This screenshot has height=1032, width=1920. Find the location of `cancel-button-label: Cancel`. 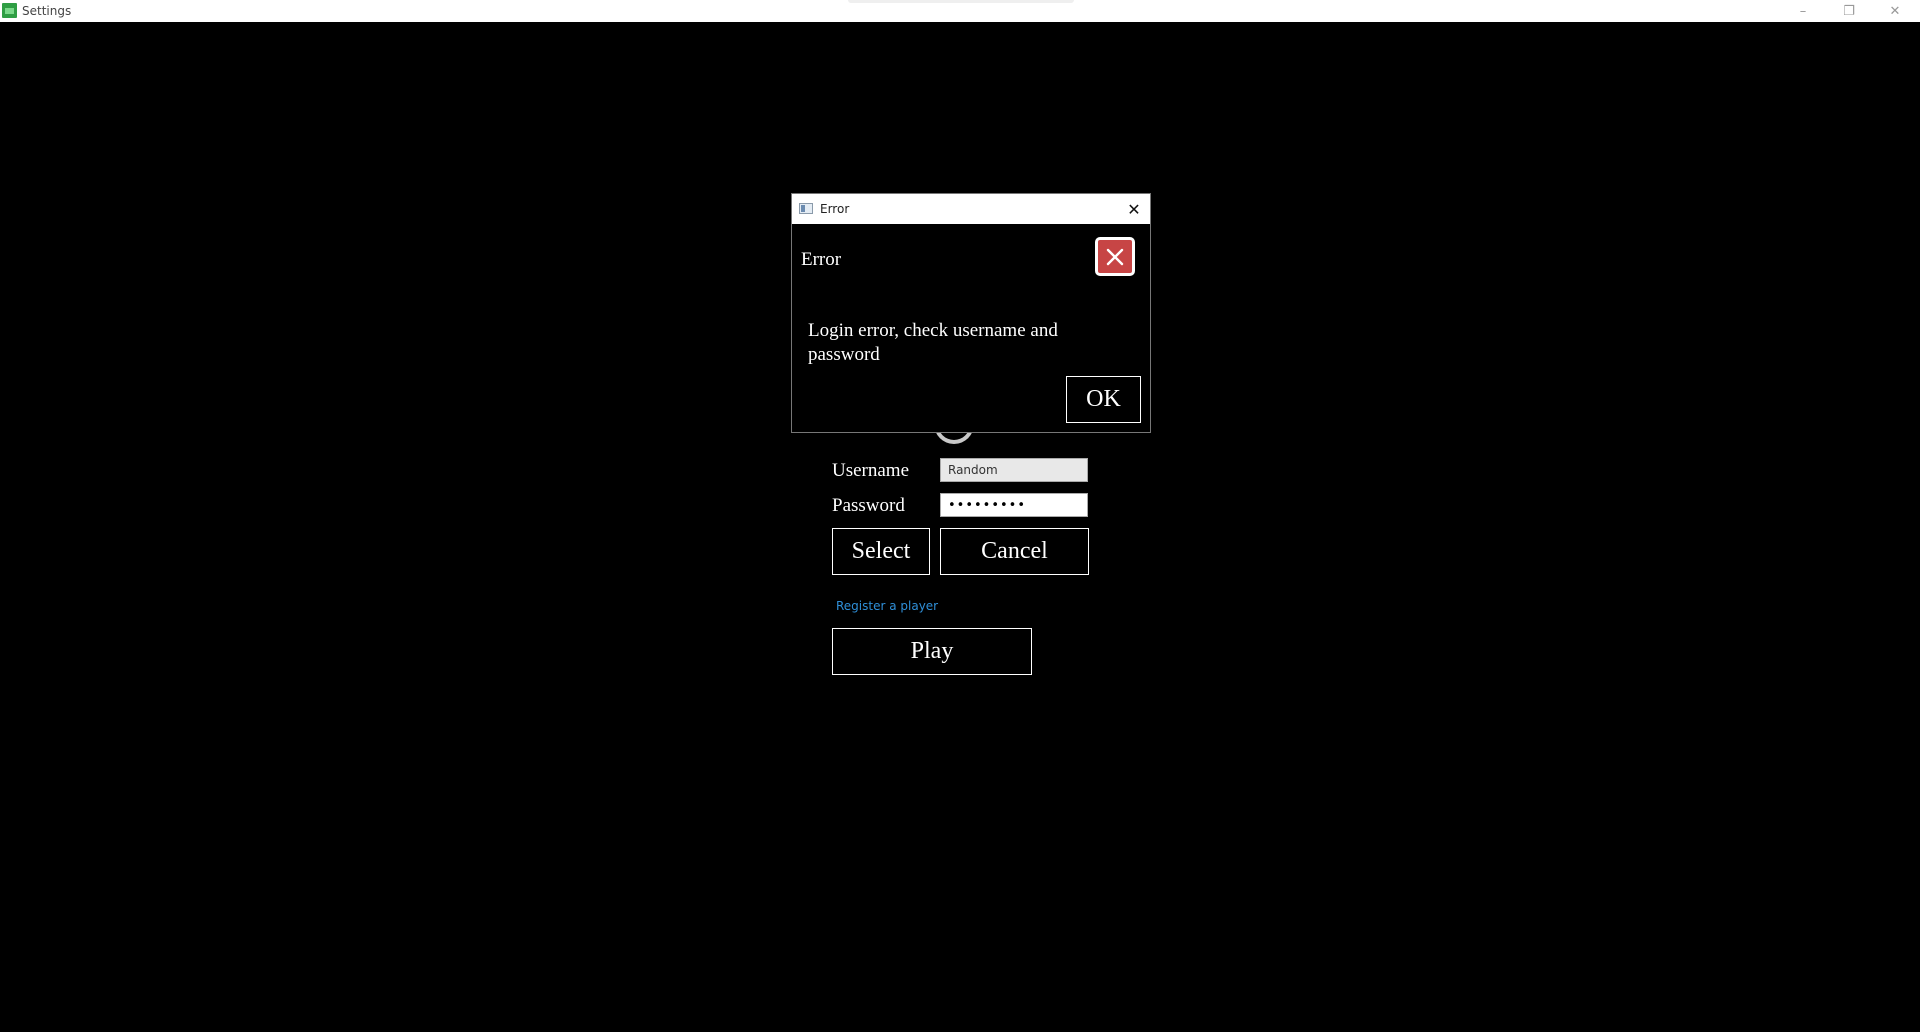

cancel-button-label: Cancel is located at coordinates (1014, 551).